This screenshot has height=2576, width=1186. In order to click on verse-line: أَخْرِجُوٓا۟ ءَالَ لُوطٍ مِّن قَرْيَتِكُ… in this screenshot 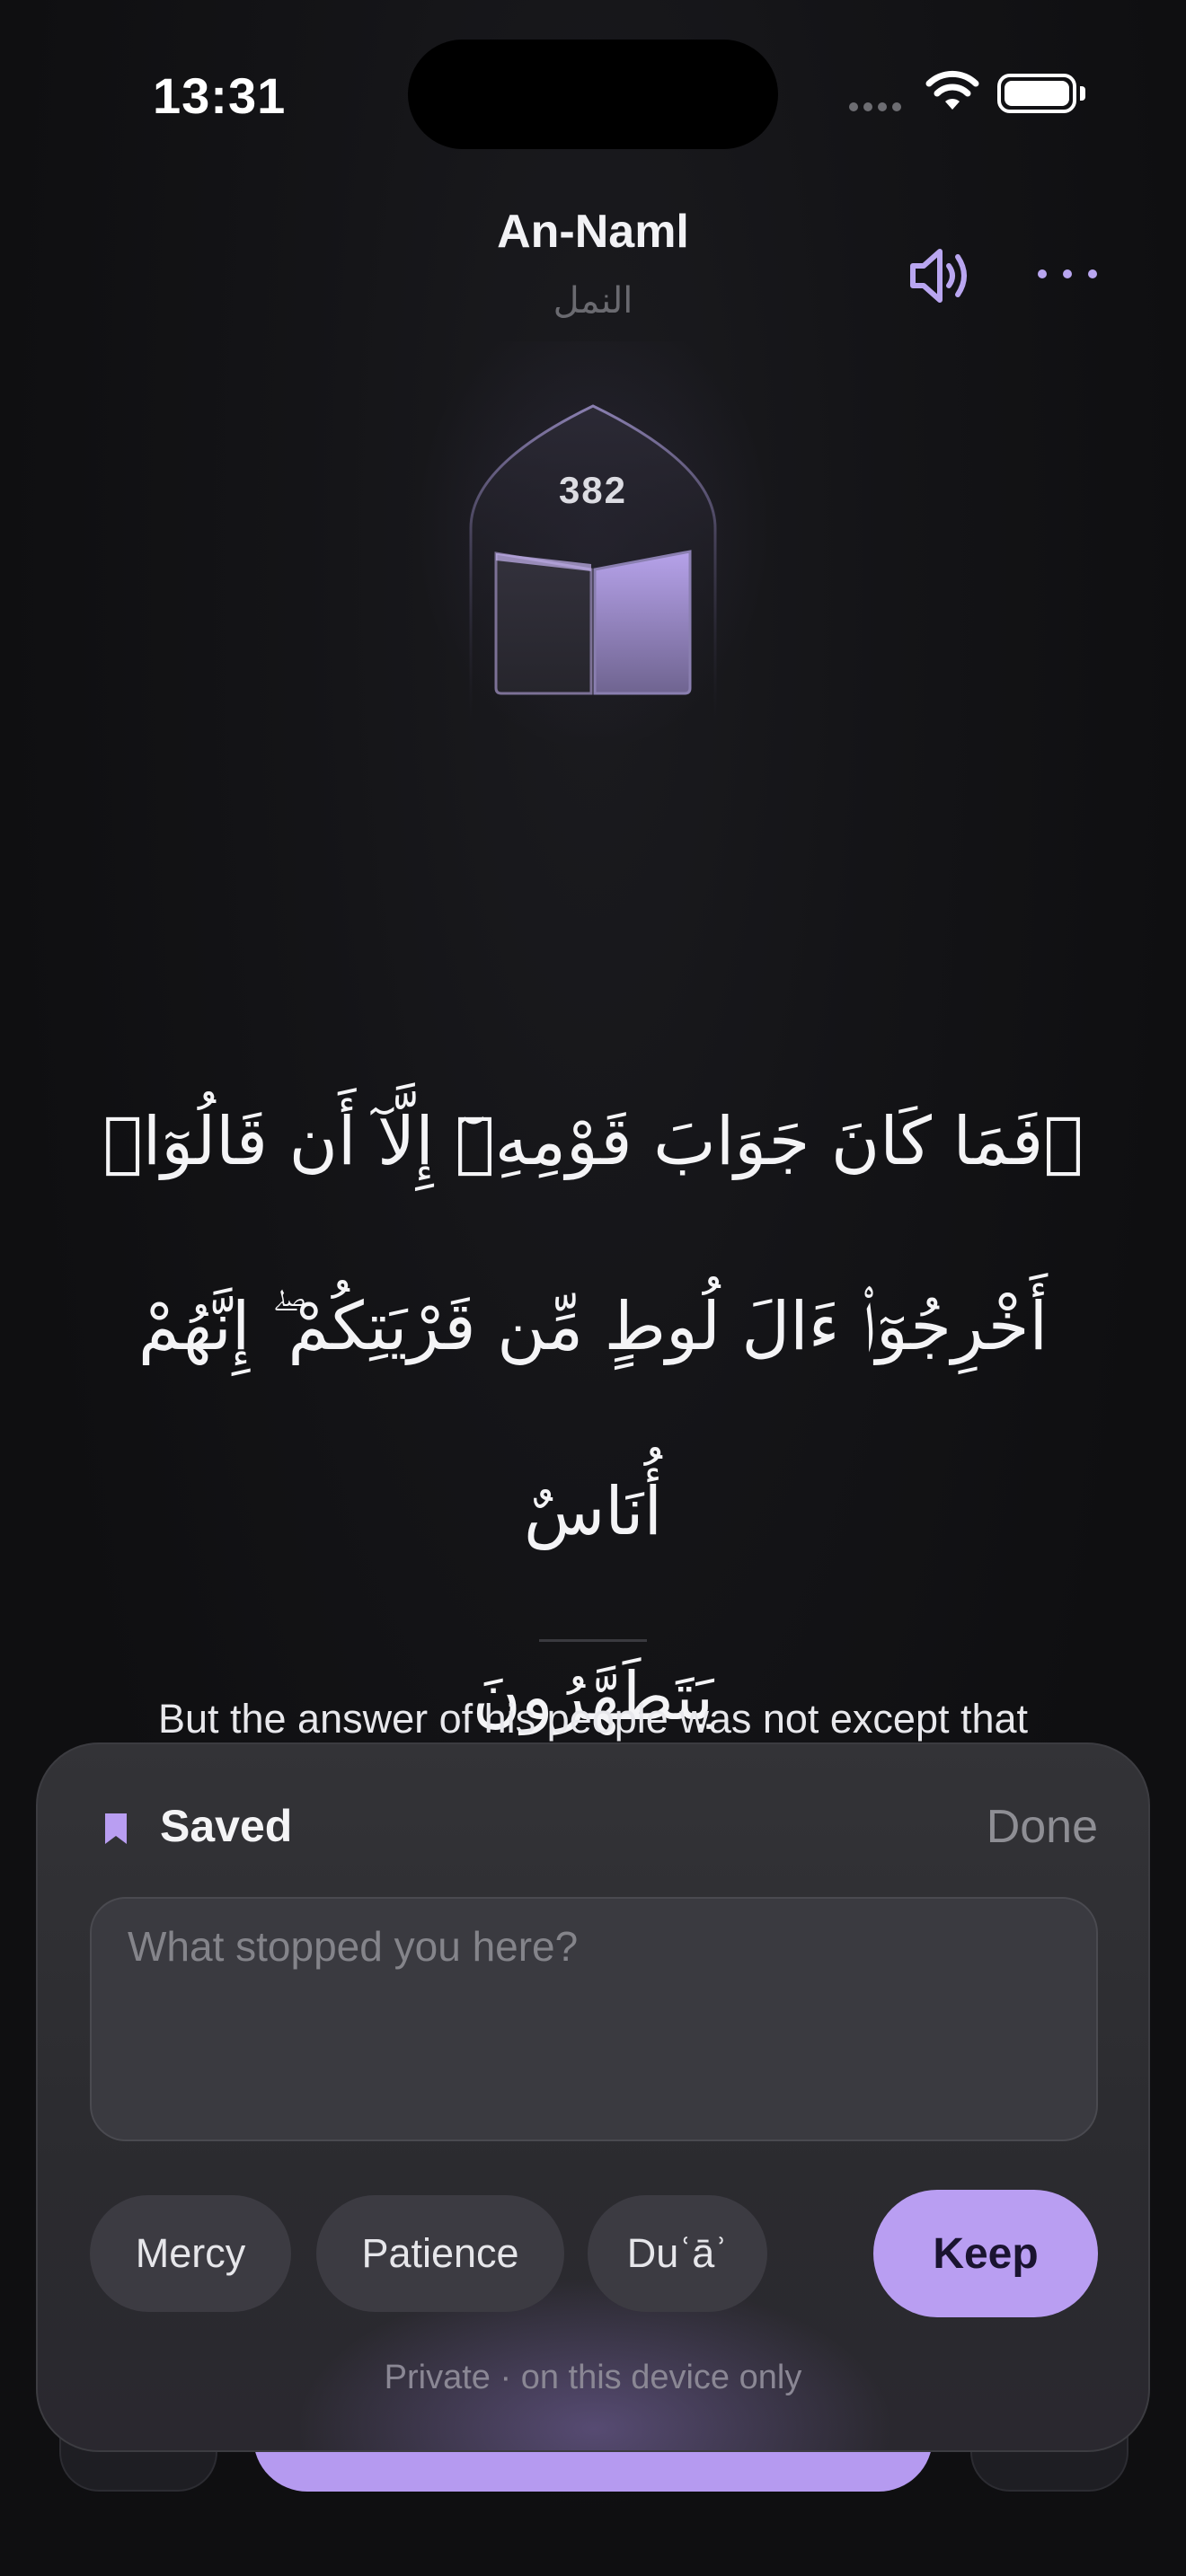, I will do `click(593, 1419)`.